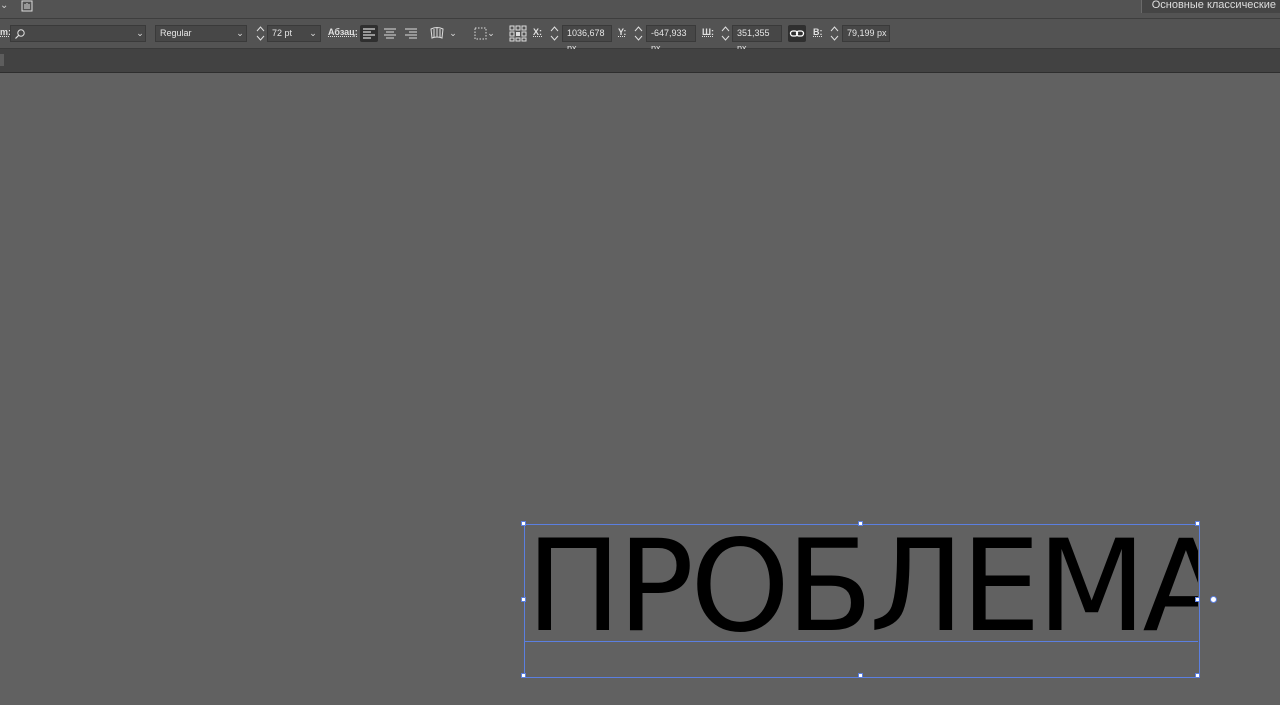 The height and width of the screenshot is (705, 1280). I want to click on search-icon, so click(20, 34).